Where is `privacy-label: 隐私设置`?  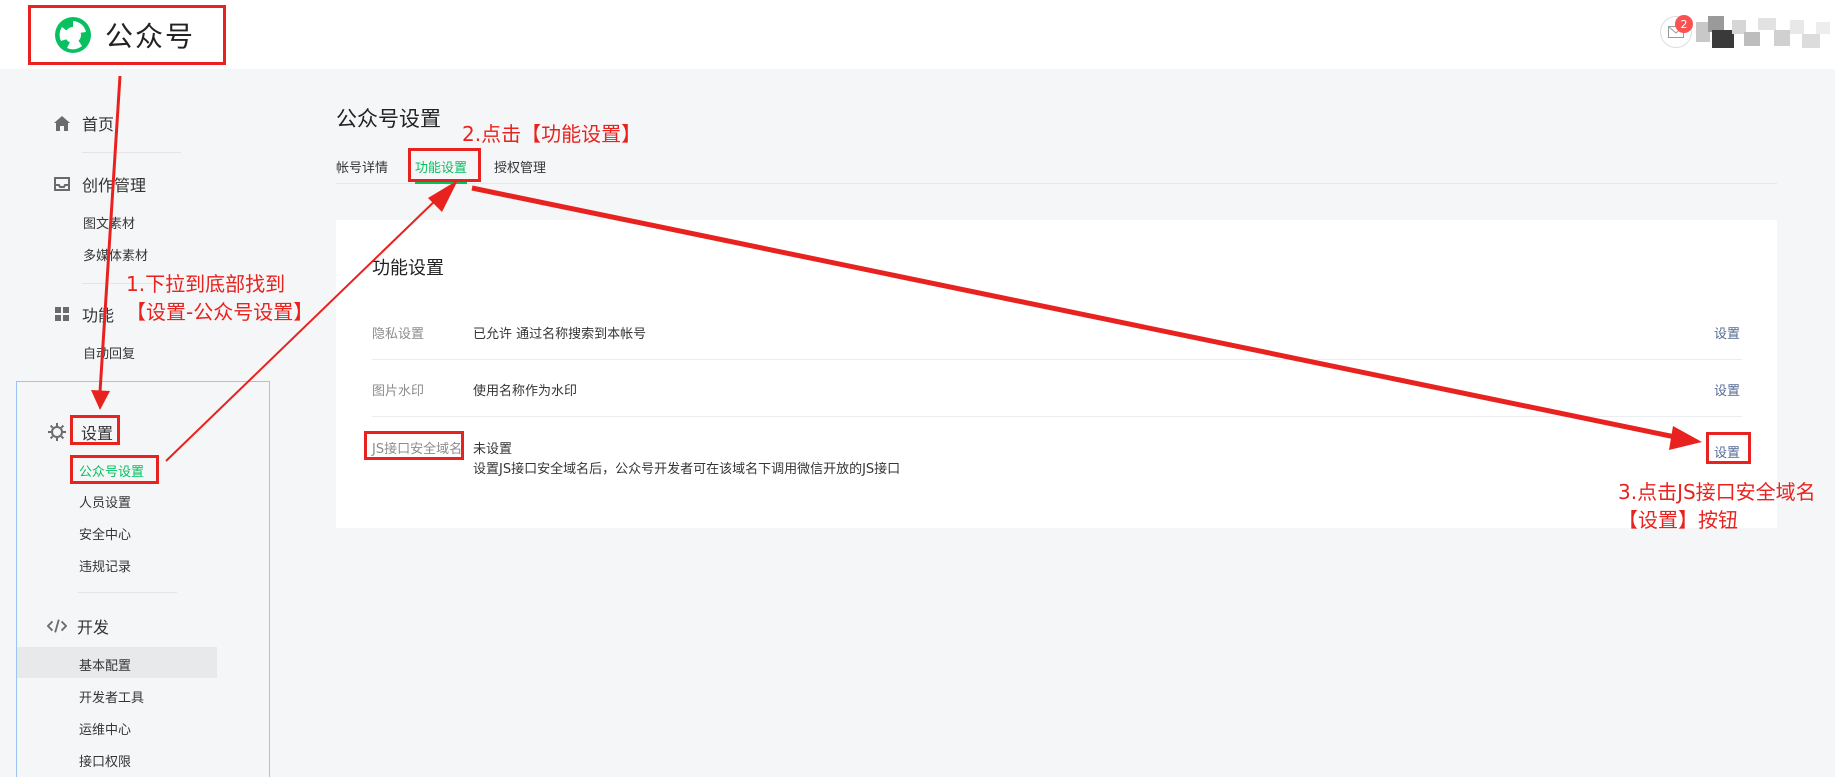 privacy-label: 隐私设置 is located at coordinates (398, 334).